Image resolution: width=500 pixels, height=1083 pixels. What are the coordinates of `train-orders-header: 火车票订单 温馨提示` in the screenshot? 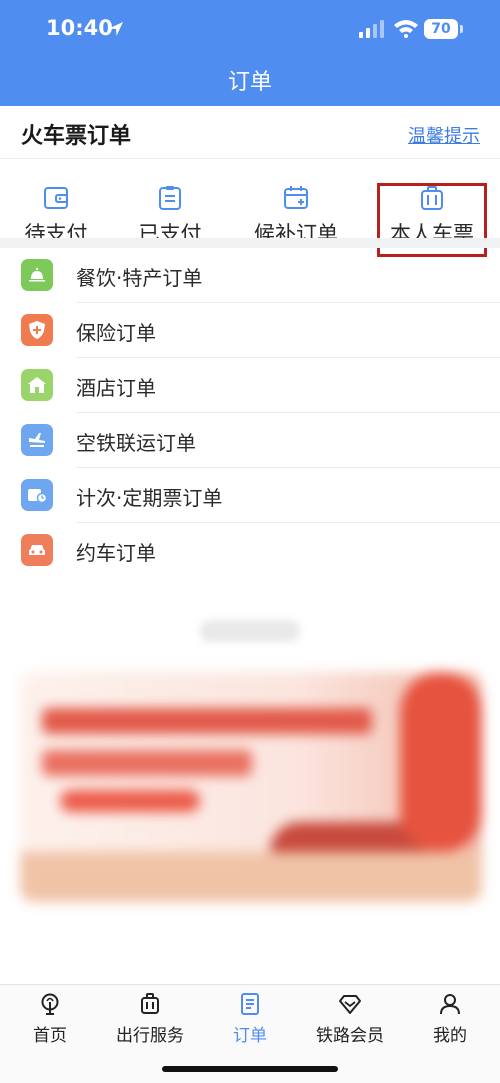 It's located at (250, 132).